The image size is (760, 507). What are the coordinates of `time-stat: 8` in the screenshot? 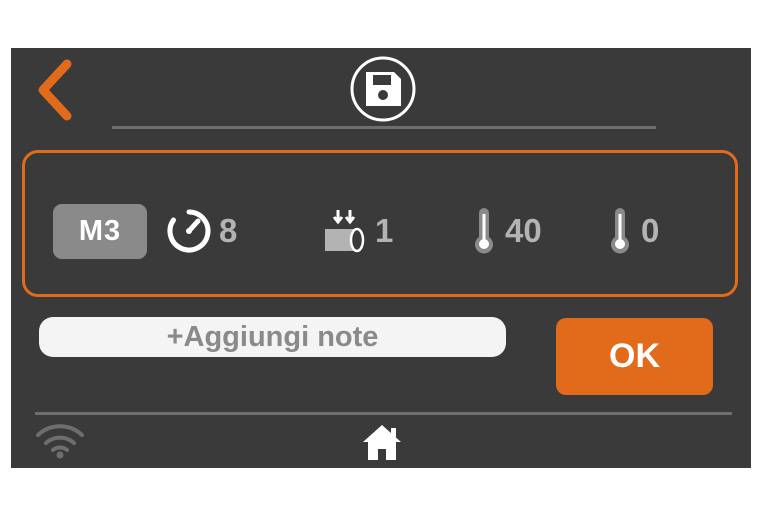 It's located at (201, 231).